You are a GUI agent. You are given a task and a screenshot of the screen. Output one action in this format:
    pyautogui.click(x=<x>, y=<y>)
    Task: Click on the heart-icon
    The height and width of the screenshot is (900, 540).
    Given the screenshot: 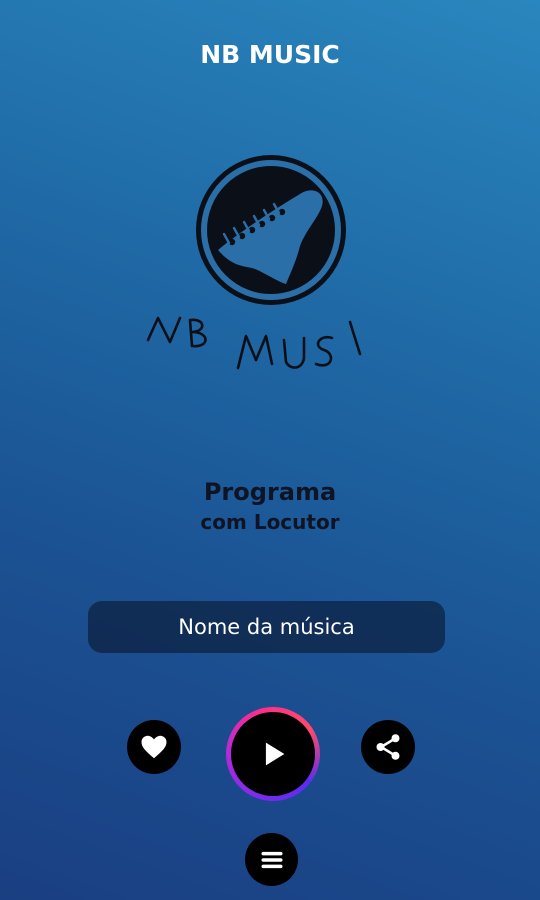 What is the action you would take?
    pyautogui.click(x=154, y=747)
    